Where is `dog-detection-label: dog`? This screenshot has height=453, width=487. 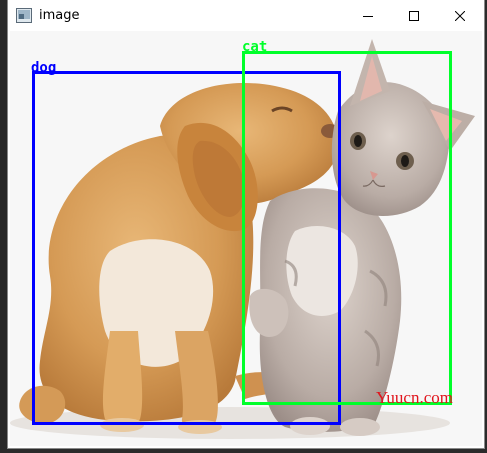 dog-detection-label: dog is located at coordinates (44, 68).